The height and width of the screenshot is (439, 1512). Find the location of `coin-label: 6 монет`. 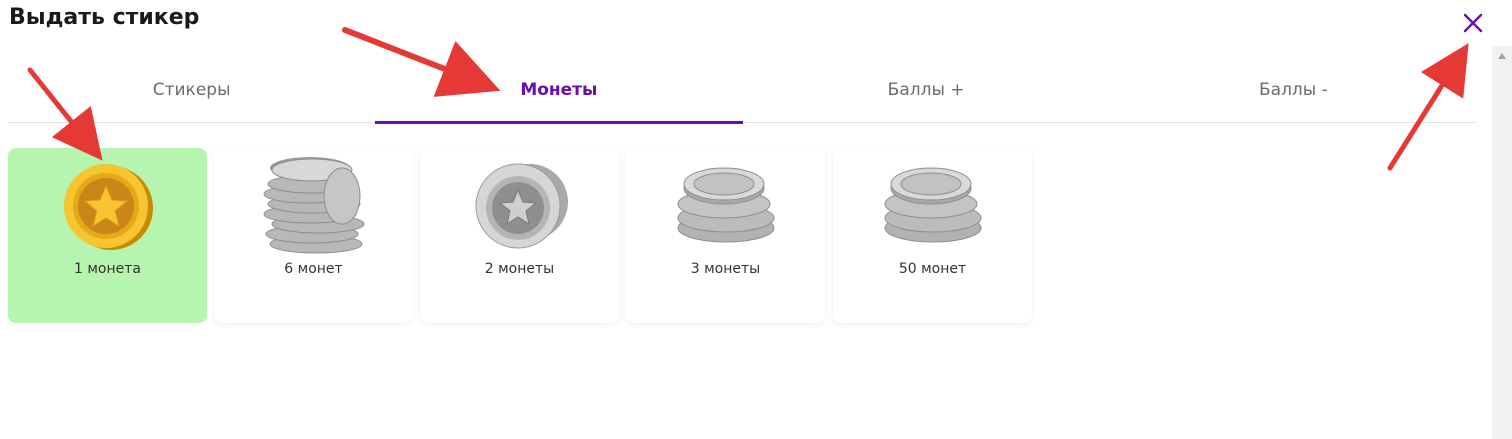

coin-label: 6 монет is located at coordinates (313, 269).